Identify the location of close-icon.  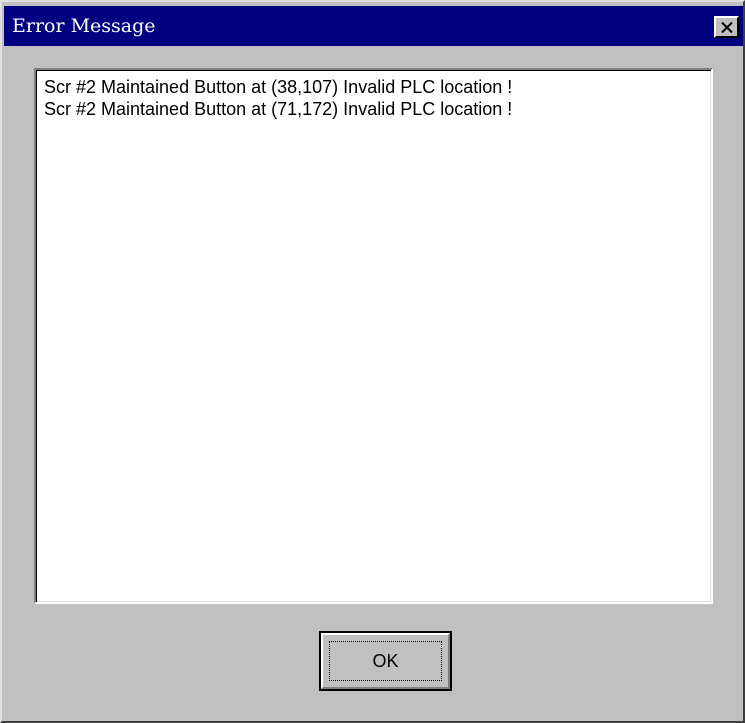
(726, 27).